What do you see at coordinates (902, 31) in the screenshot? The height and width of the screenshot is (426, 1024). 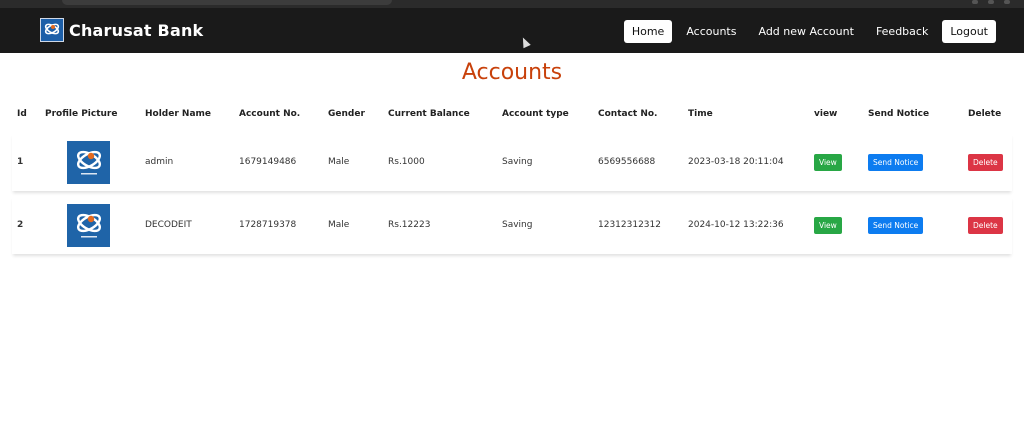 I see `nav-feedback: Feedback` at bounding box center [902, 31].